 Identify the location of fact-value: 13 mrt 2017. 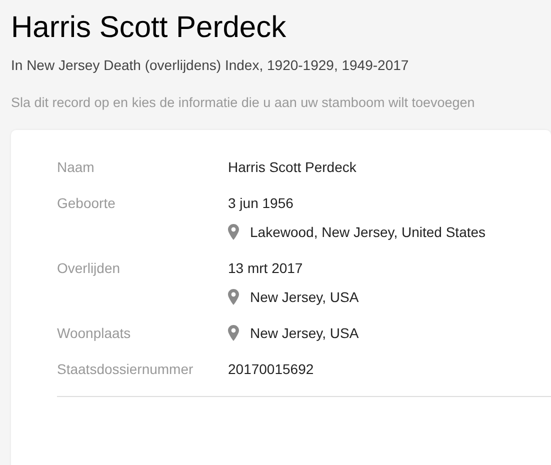
(266, 268).